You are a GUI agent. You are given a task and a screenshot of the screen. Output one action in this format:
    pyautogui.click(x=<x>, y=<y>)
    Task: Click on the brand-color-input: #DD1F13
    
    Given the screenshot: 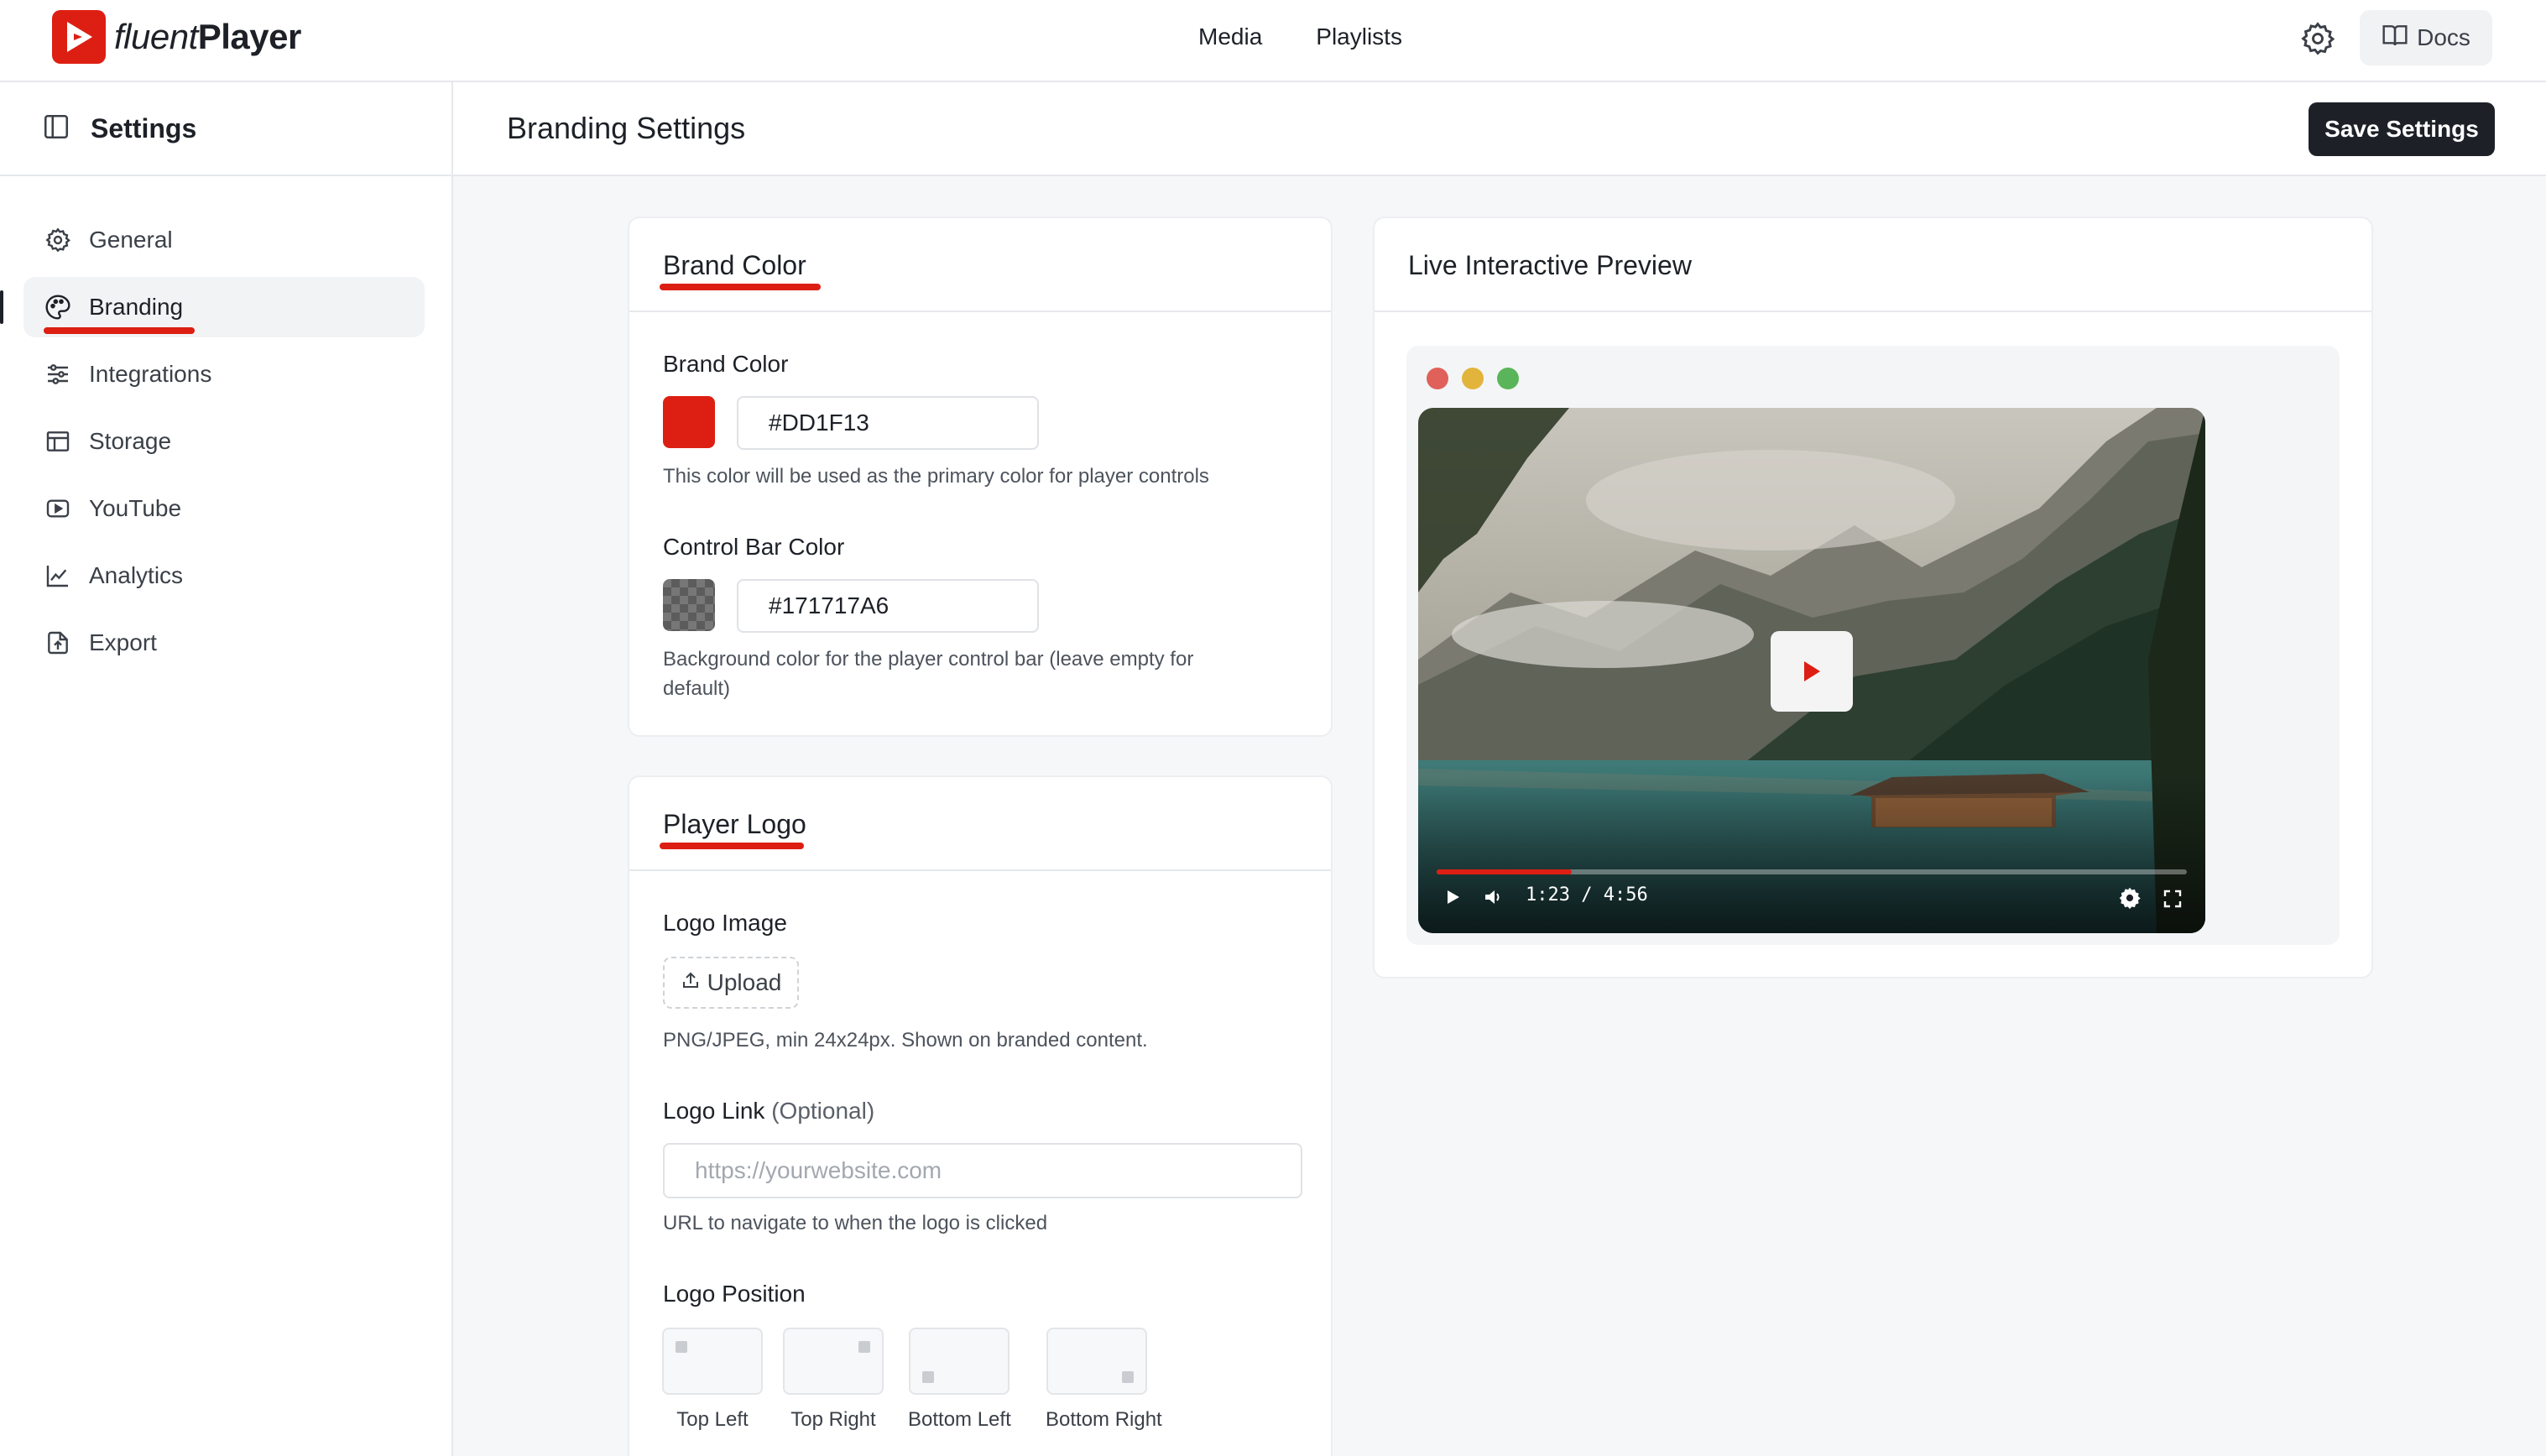 What is the action you would take?
    pyautogui.click(x=888, y=423)
    